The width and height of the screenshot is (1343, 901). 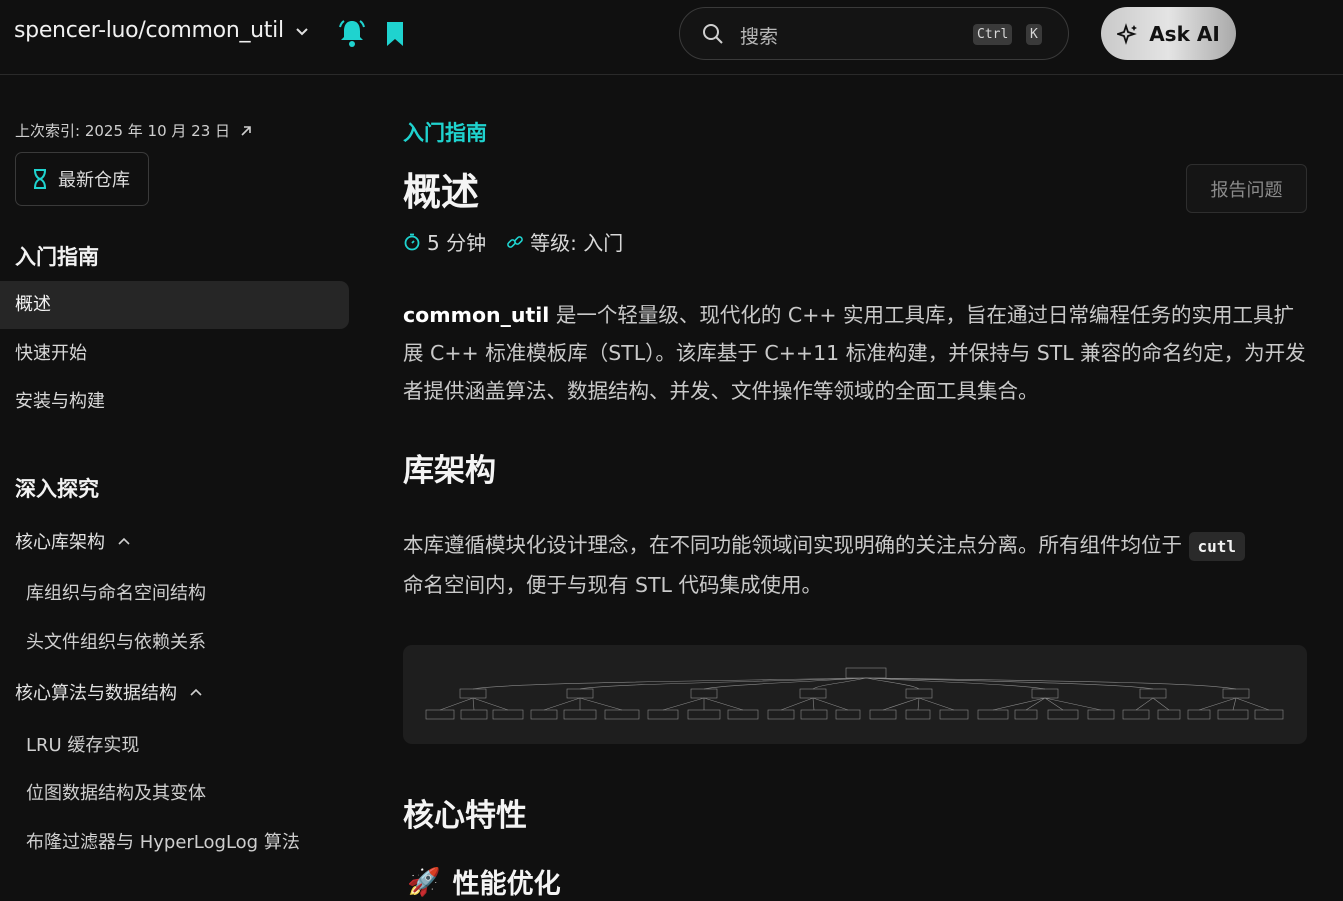 What do you see at coordinates (506, 884) in the screenshot?
I see `heading-performance-text: 性能优化` at bounding box center [506, 884].